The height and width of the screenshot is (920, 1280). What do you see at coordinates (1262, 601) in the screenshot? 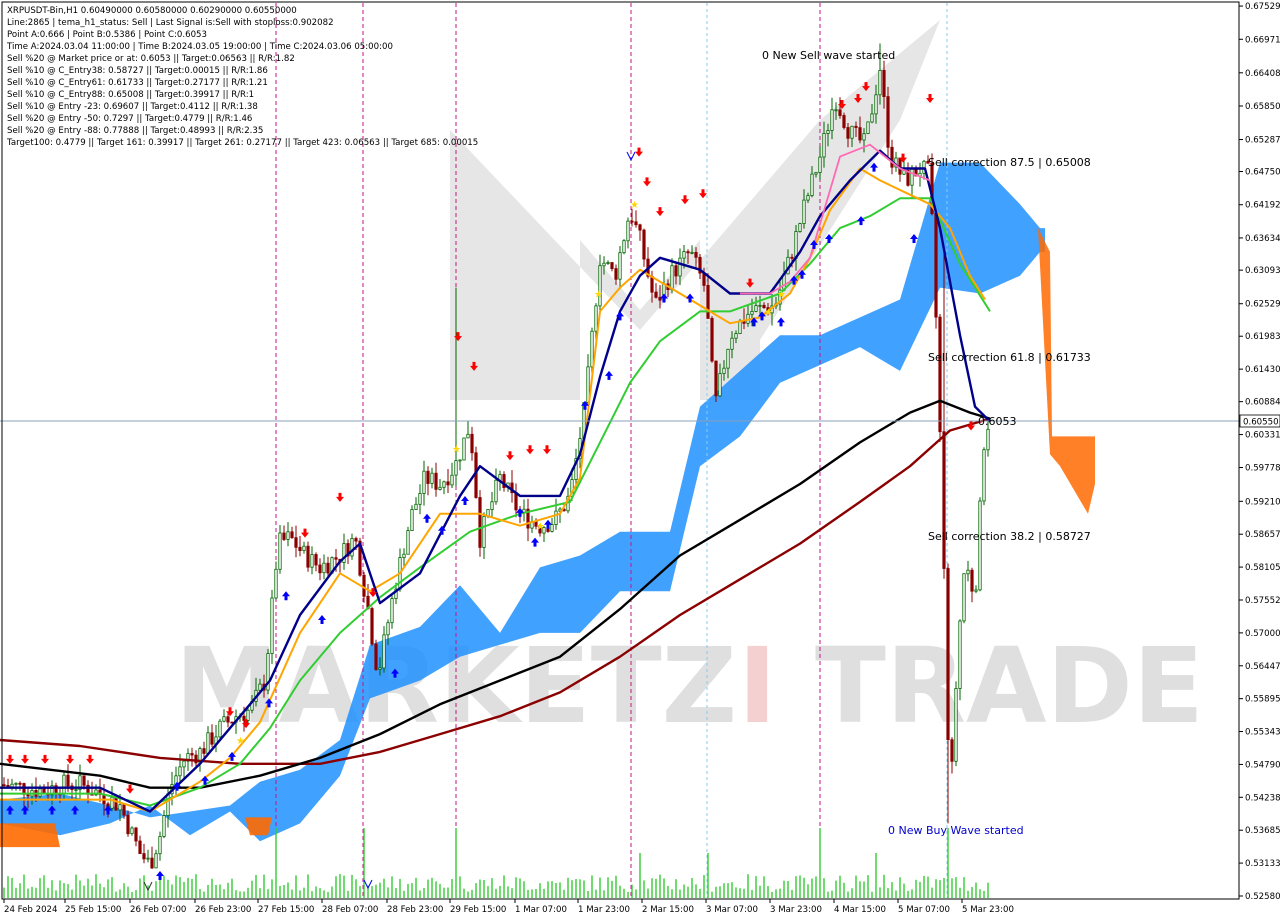
I see `y-tick-label: 0.57552` at bounding box center [1262, 601].